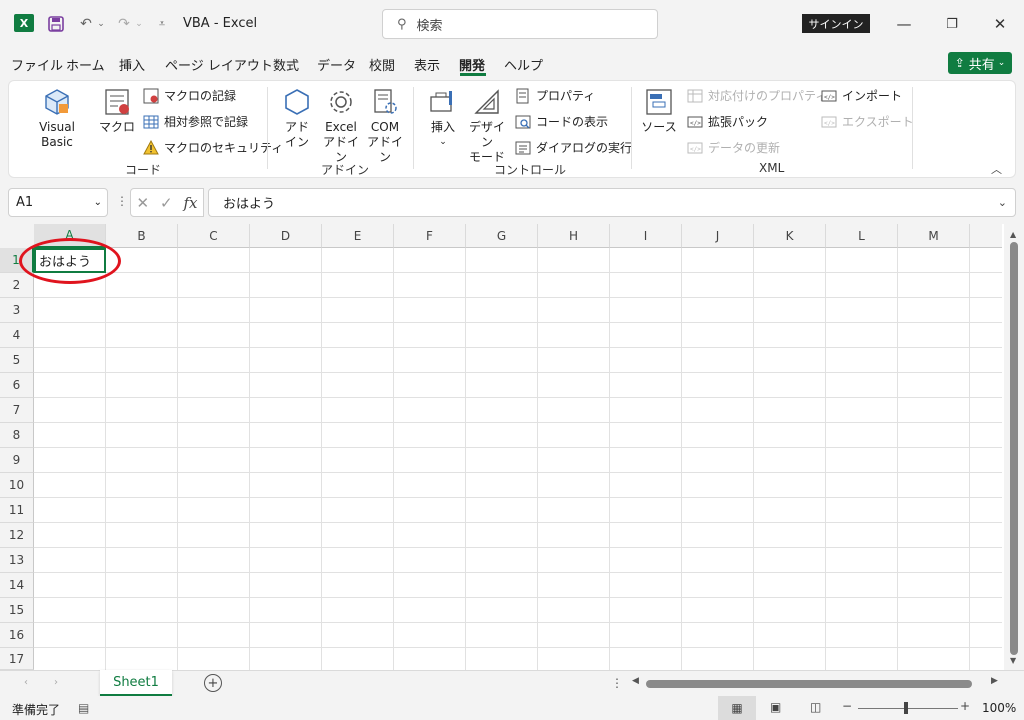  I want to click on scroll-down-icon: ▼, so click(1013, 660).